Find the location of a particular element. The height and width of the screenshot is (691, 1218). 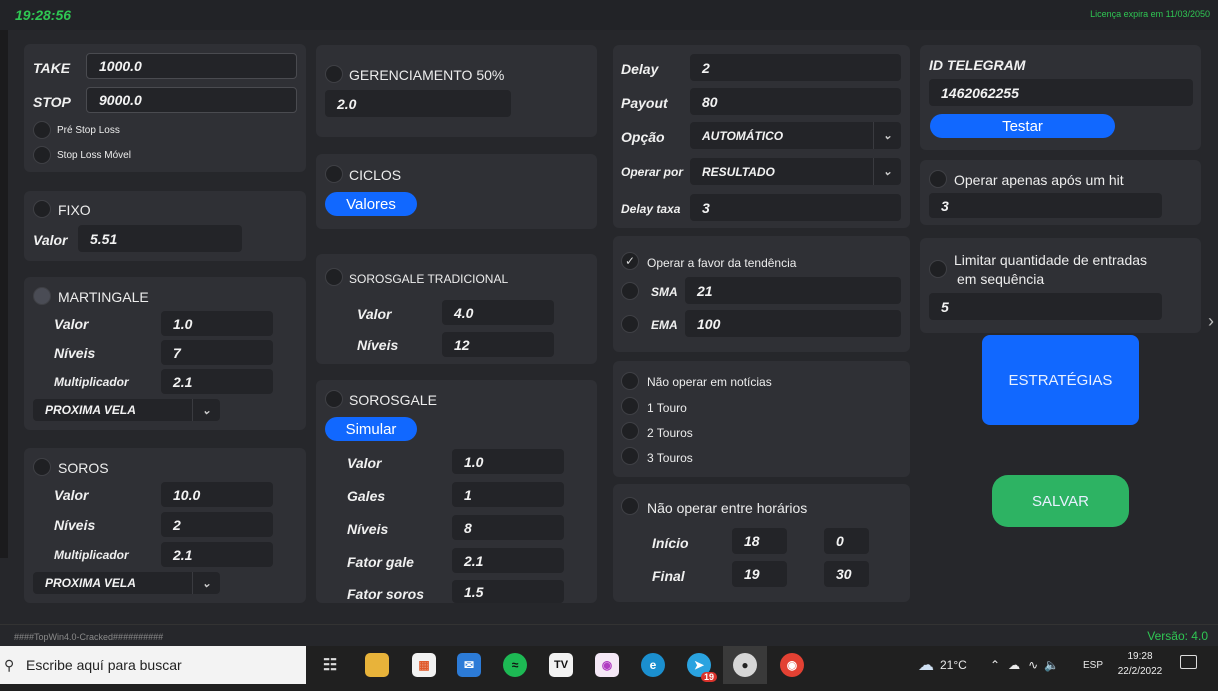

language-indicator: ESP is located at coordinates (1093, 665).